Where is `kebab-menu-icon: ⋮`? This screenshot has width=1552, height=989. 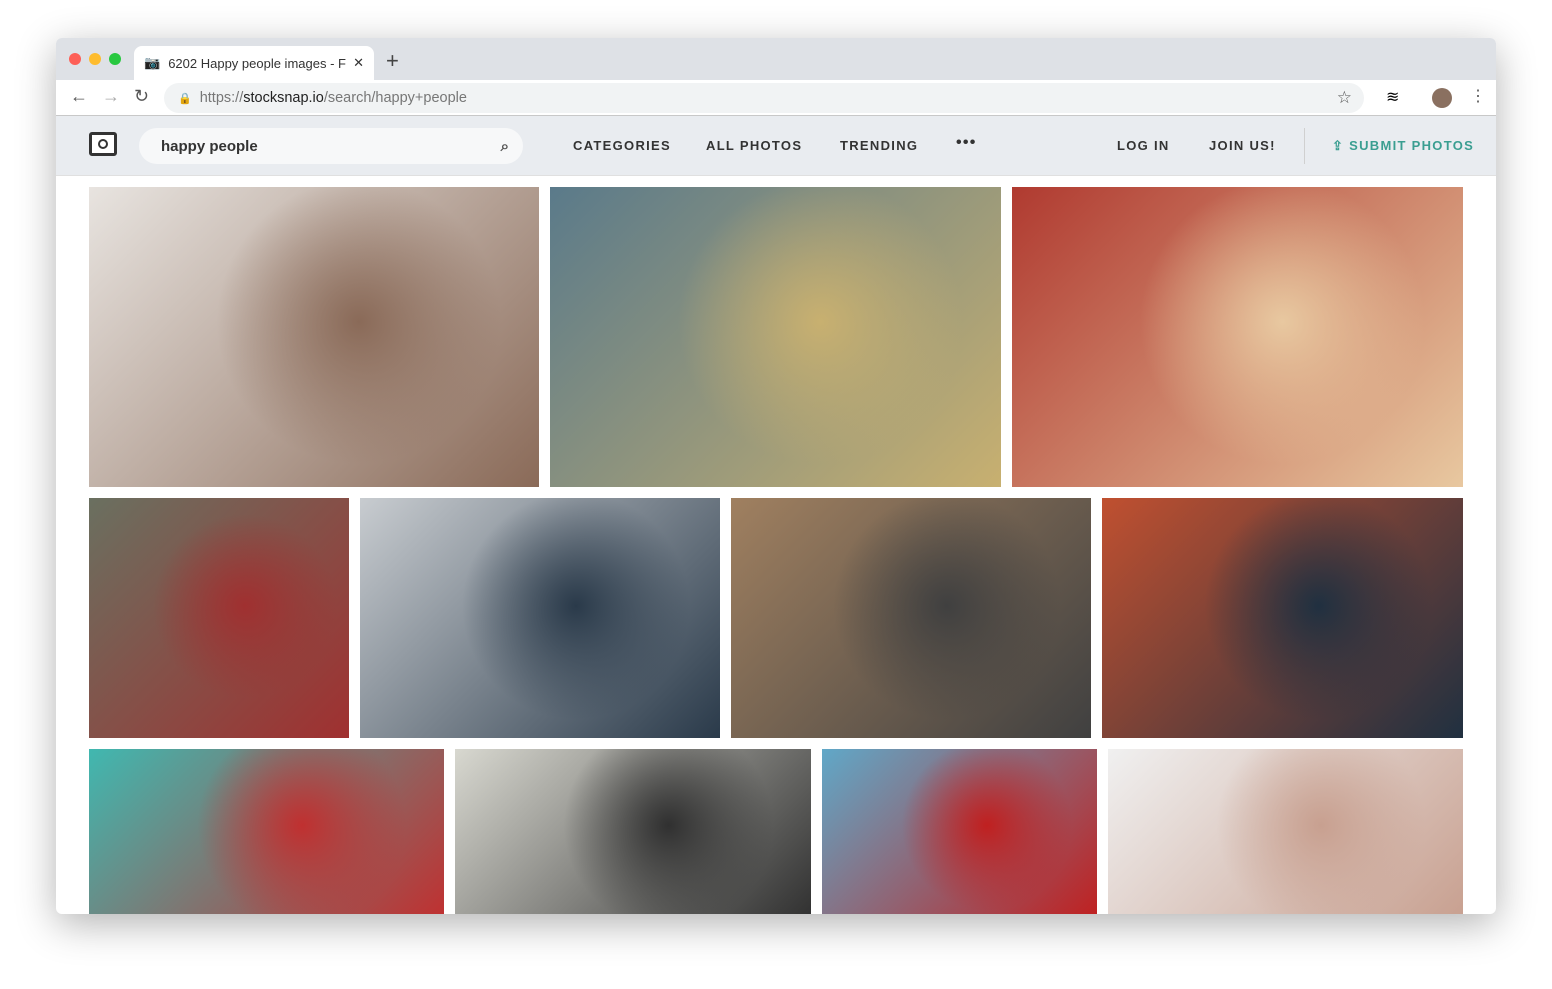
kebab-menu-icon: ⋮ is located at coordinates (1478, 96).